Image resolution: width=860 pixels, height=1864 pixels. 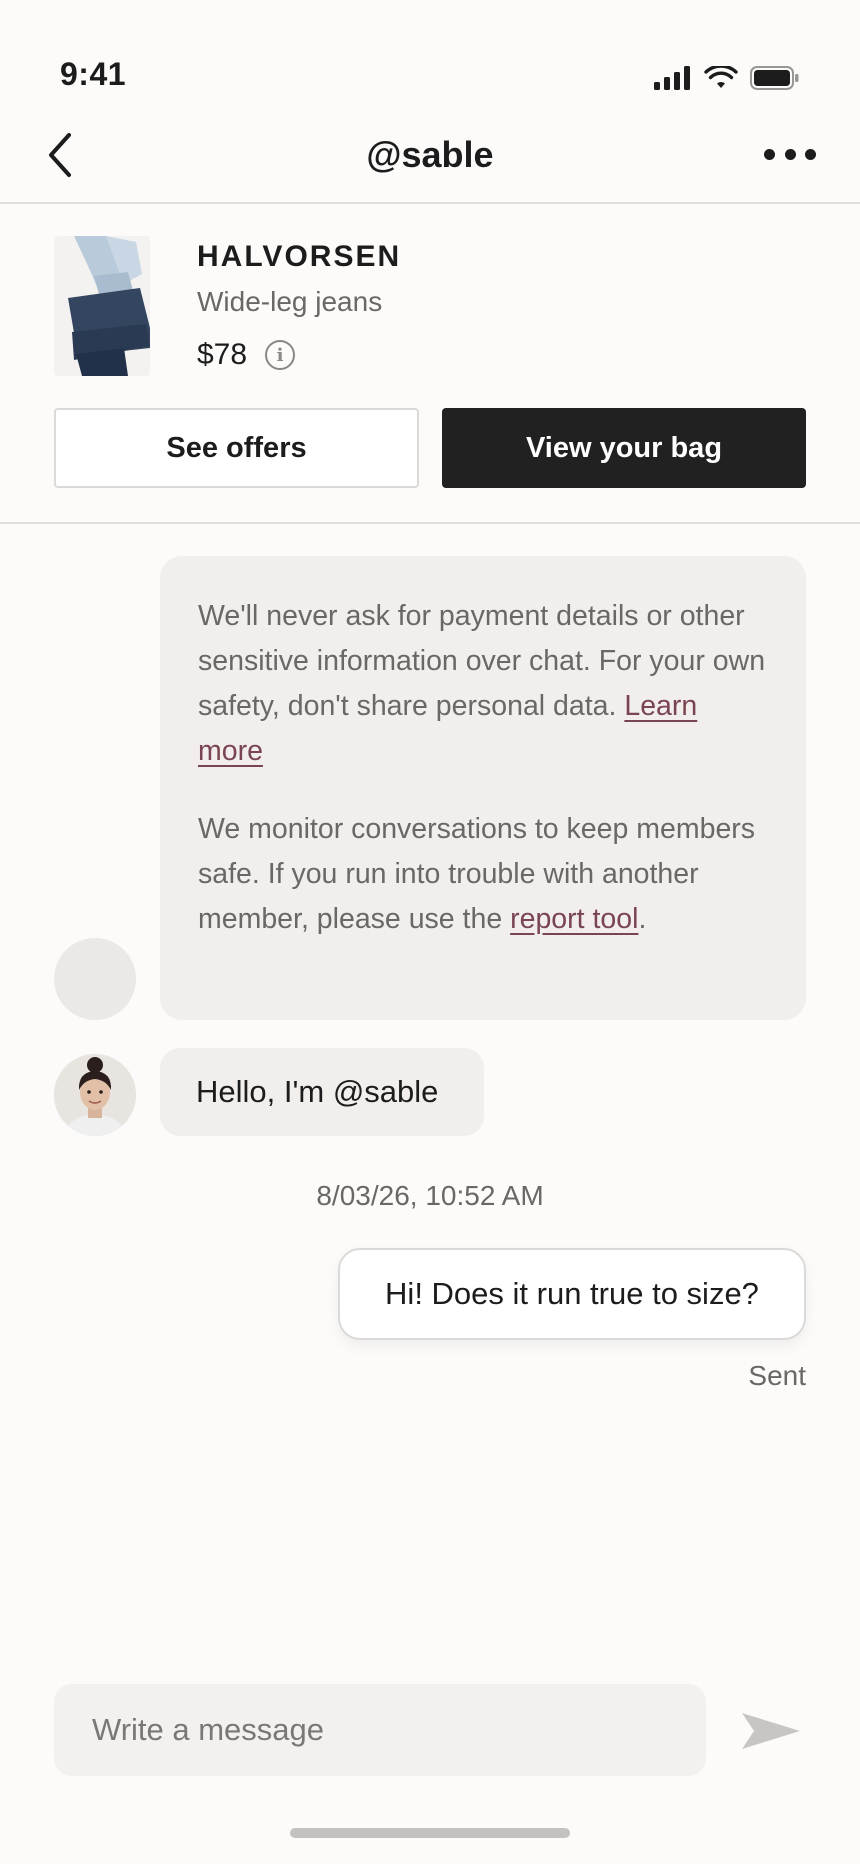 I want to click on notice-text: ., so click(x=642, y=919).